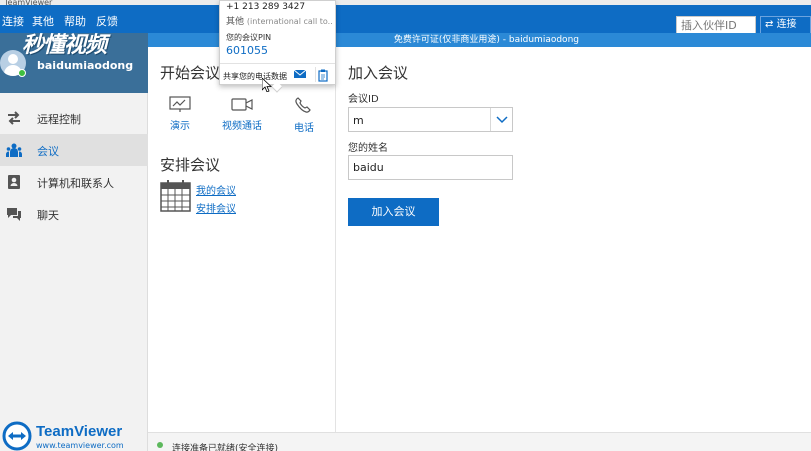 Image resolution: width=811 pixels, height=451 pixels. I want to click on brand-name: TeamViewer, so click(79, 431).